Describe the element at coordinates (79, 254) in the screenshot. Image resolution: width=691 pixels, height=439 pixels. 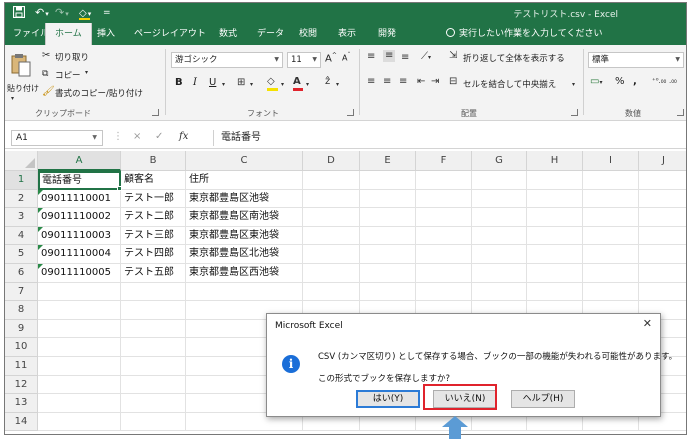
I see `cell-a5: 09011110004` at that location.